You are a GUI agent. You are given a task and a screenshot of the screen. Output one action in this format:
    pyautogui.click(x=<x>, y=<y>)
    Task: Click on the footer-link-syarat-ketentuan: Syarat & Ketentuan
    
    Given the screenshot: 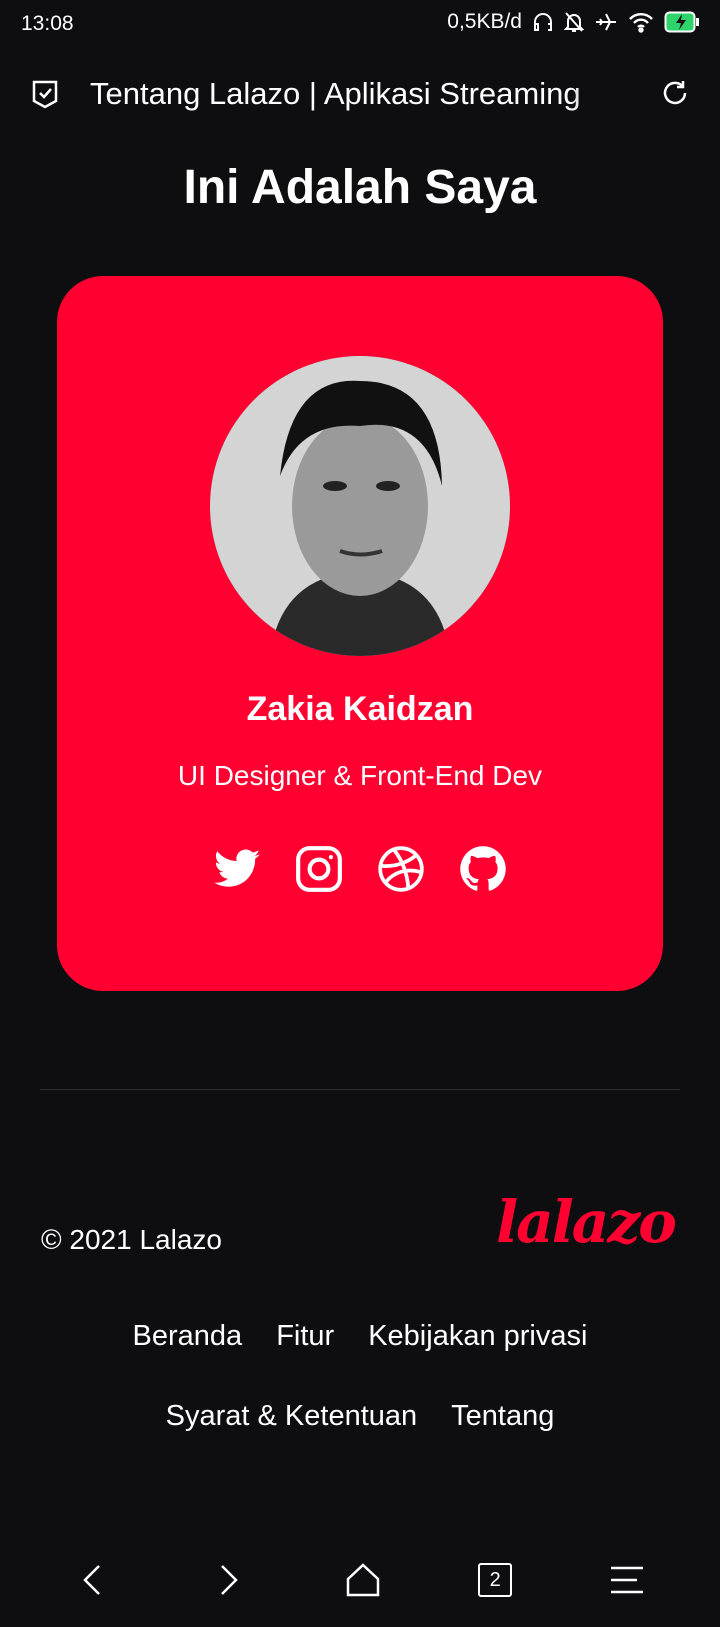 What is the action you would take?
    pyautogui.click(x=292, y=1416)
    